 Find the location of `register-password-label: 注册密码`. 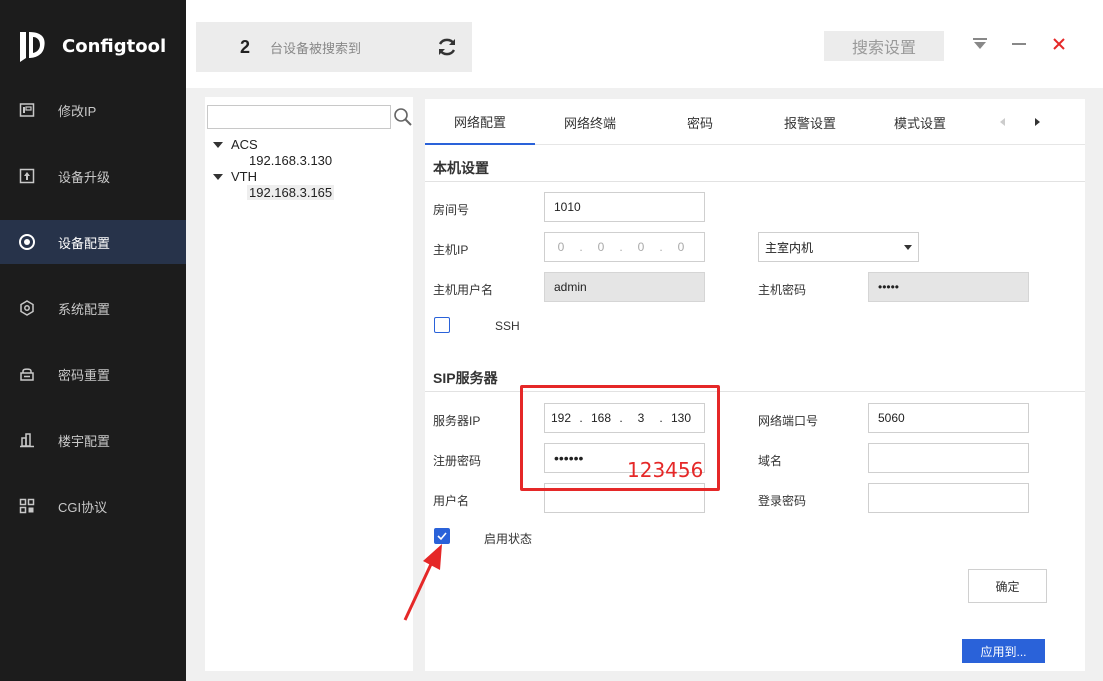

register-password-label: 注册密码 is located at coordinates (457, 461).